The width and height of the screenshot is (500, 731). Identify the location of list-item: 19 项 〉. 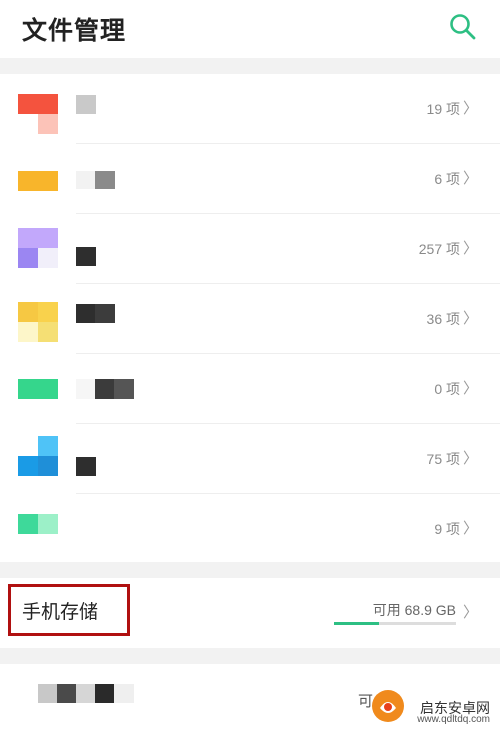
(250, 109).